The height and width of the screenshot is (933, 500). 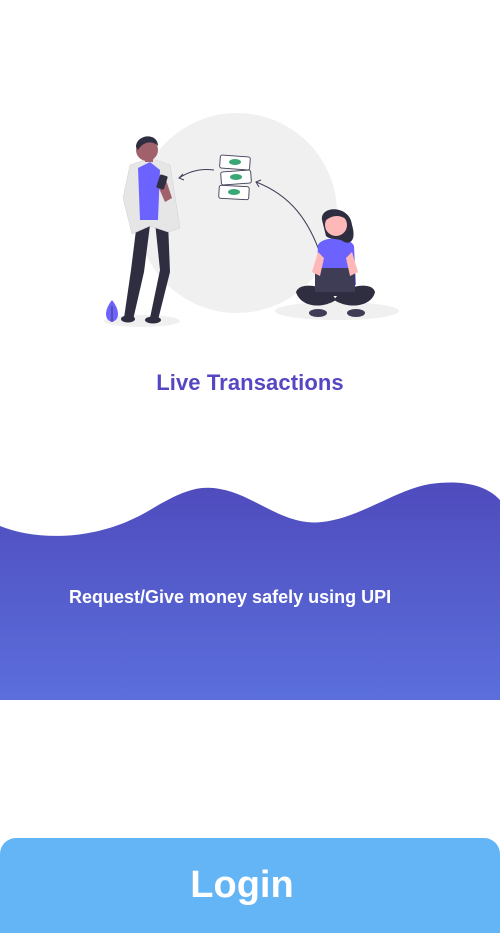 I want to click on login-button: Login, so click(x=250, y=885).